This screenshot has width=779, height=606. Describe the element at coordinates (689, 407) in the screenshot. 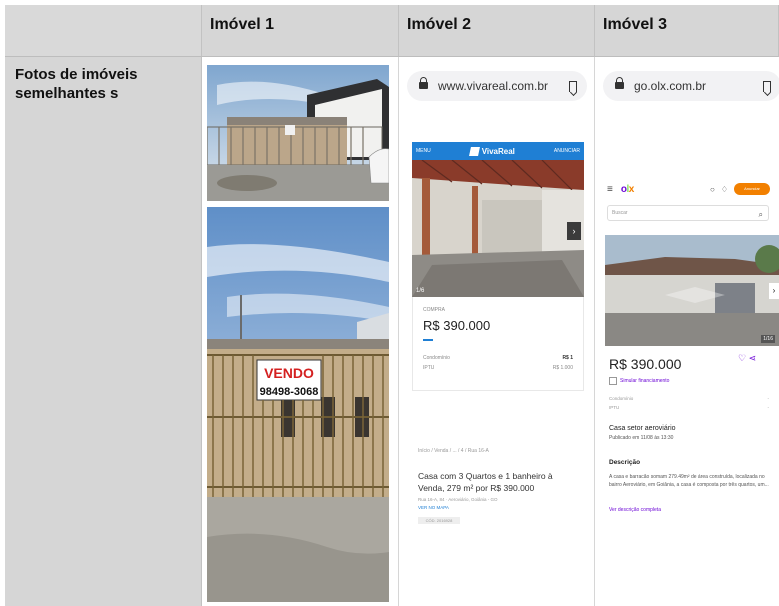

I see `olx-iptu-row: IPTU -` at that location.